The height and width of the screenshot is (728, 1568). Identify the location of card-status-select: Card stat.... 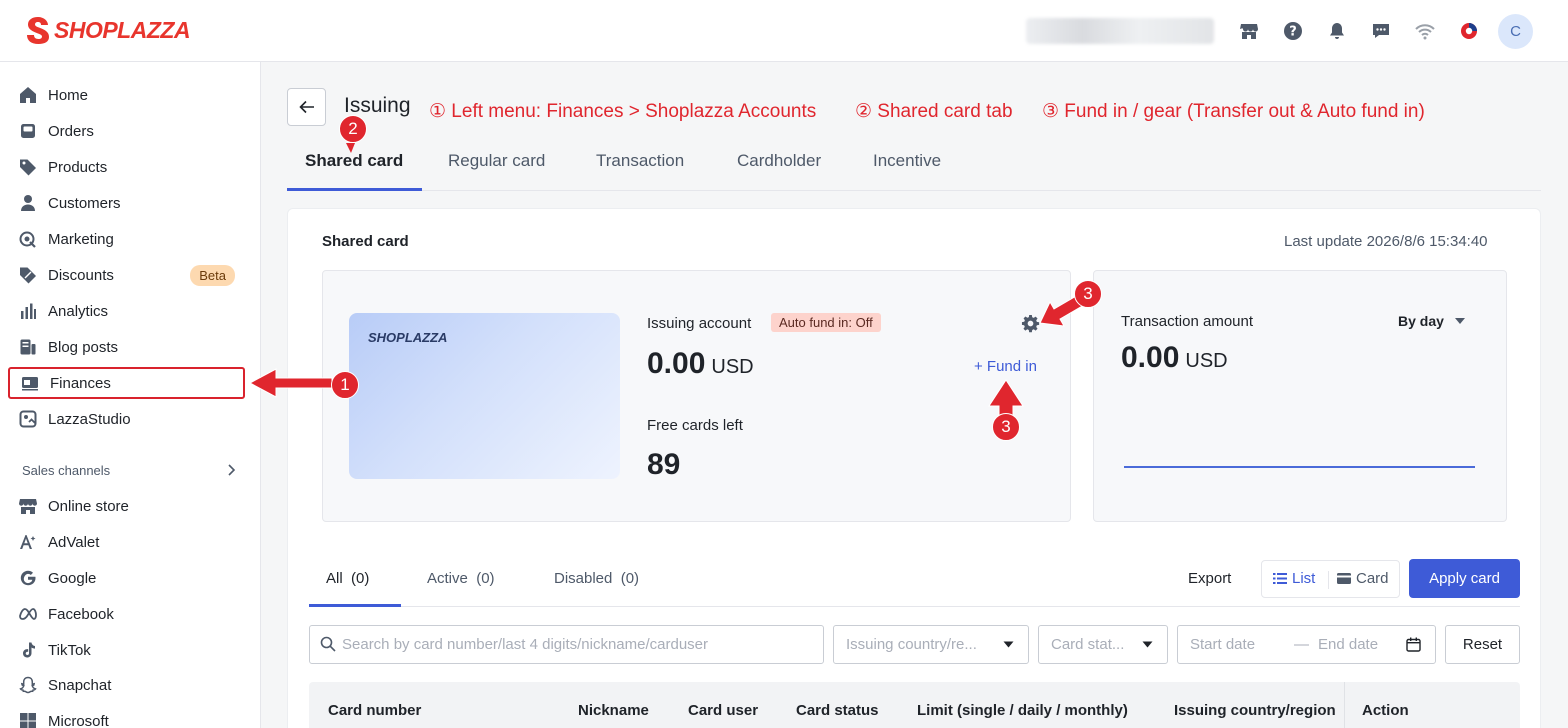
(1103, 644).